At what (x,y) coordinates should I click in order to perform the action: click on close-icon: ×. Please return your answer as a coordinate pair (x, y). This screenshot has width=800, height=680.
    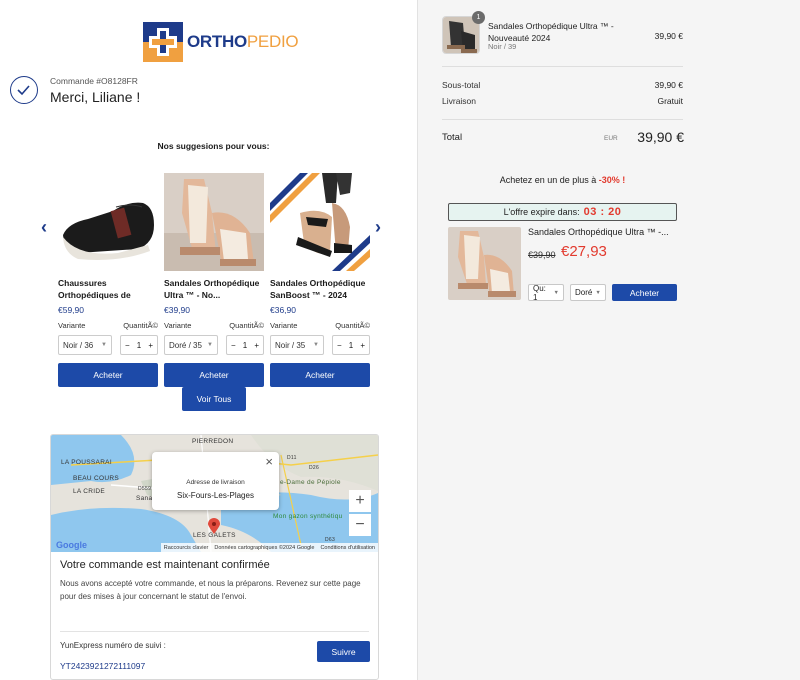
    Looking at the image, I should click on (269, 461).